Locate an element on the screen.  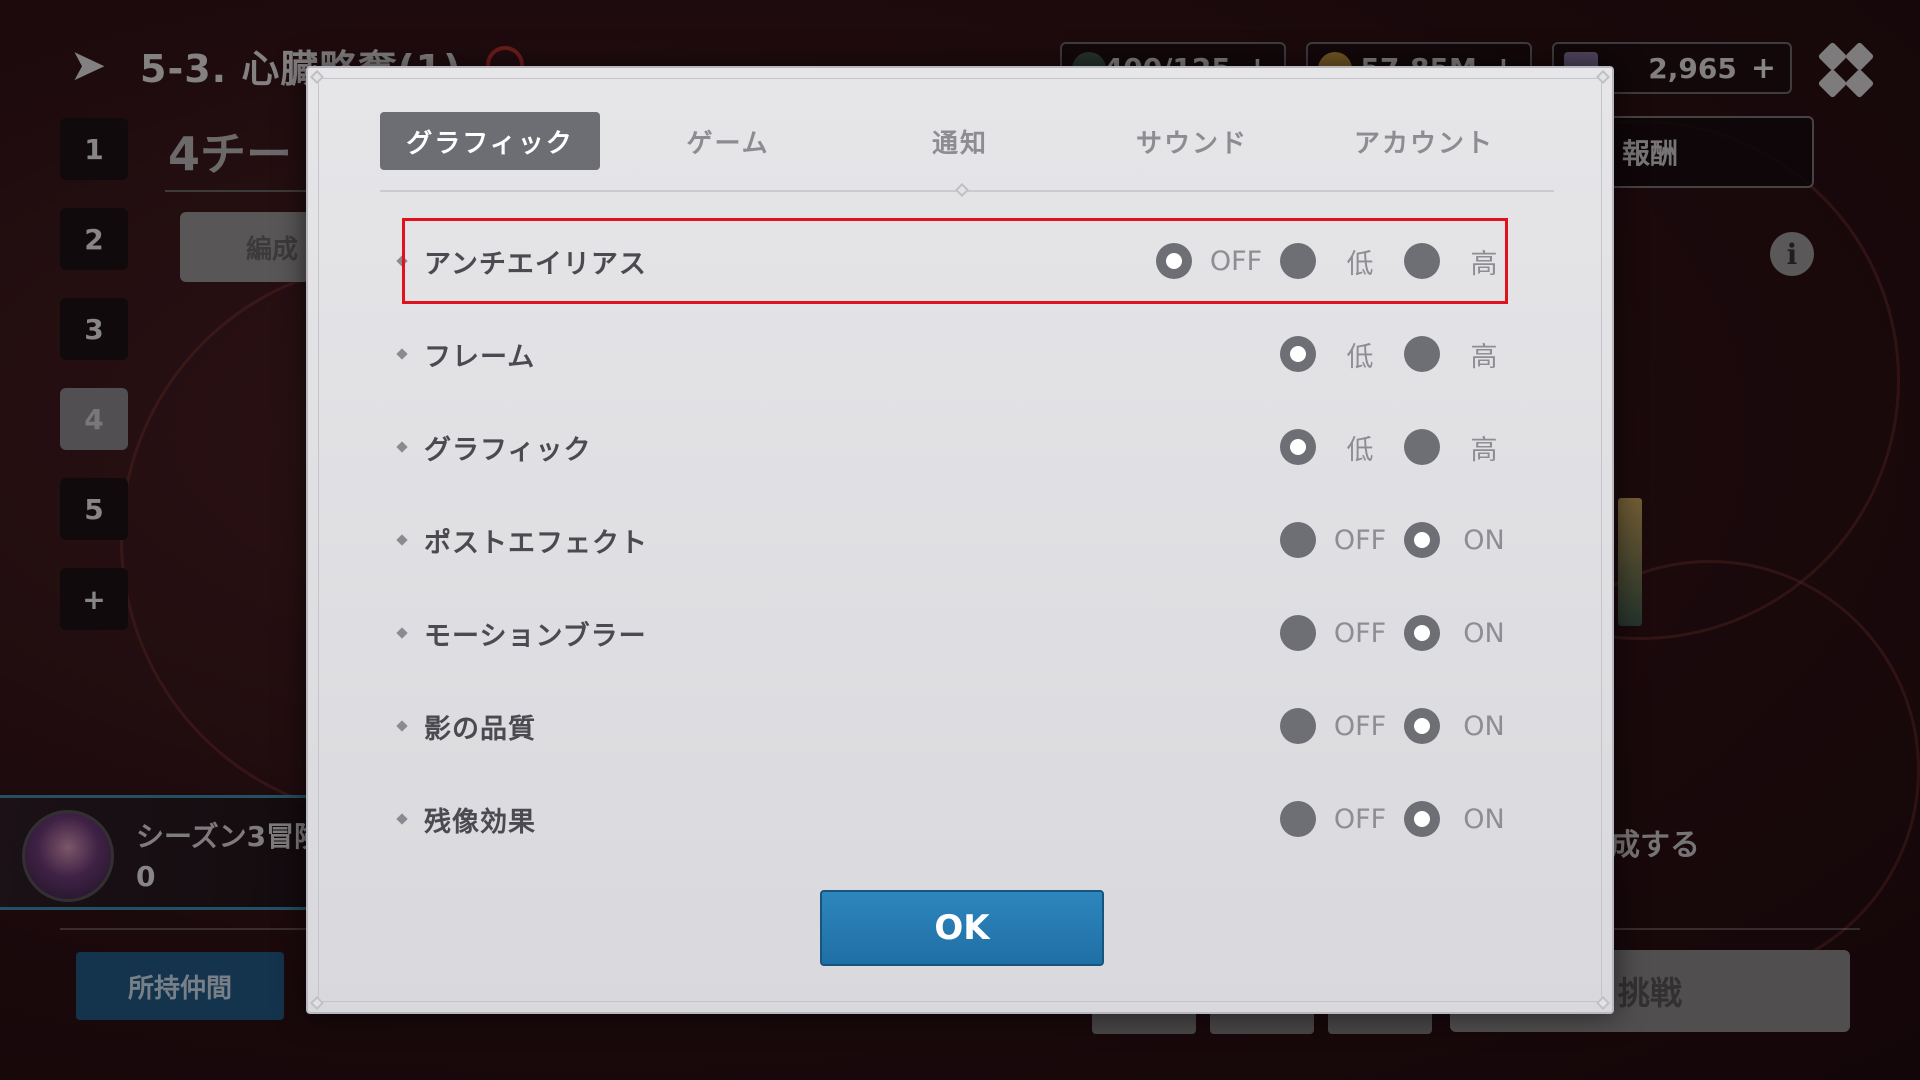
setting-label: フレーム is located at coordinates (480, 357).